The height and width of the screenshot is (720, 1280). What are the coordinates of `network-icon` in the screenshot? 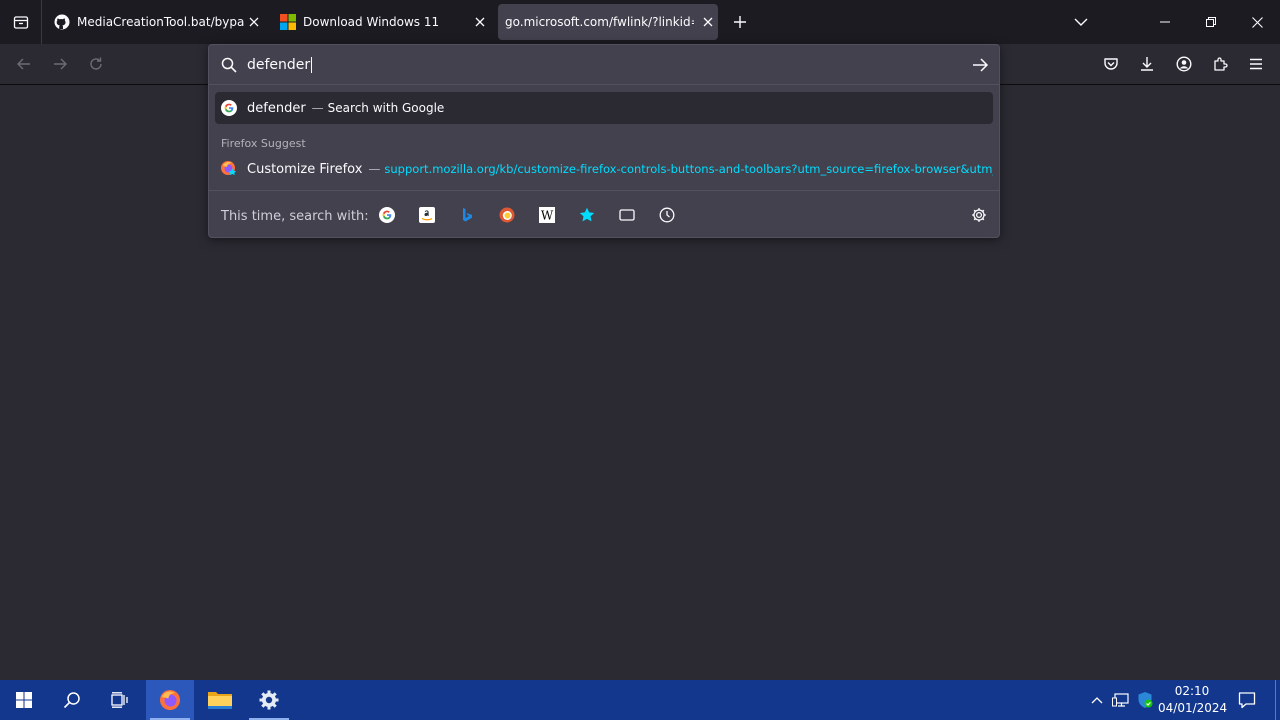 It's located at (1120, 700).